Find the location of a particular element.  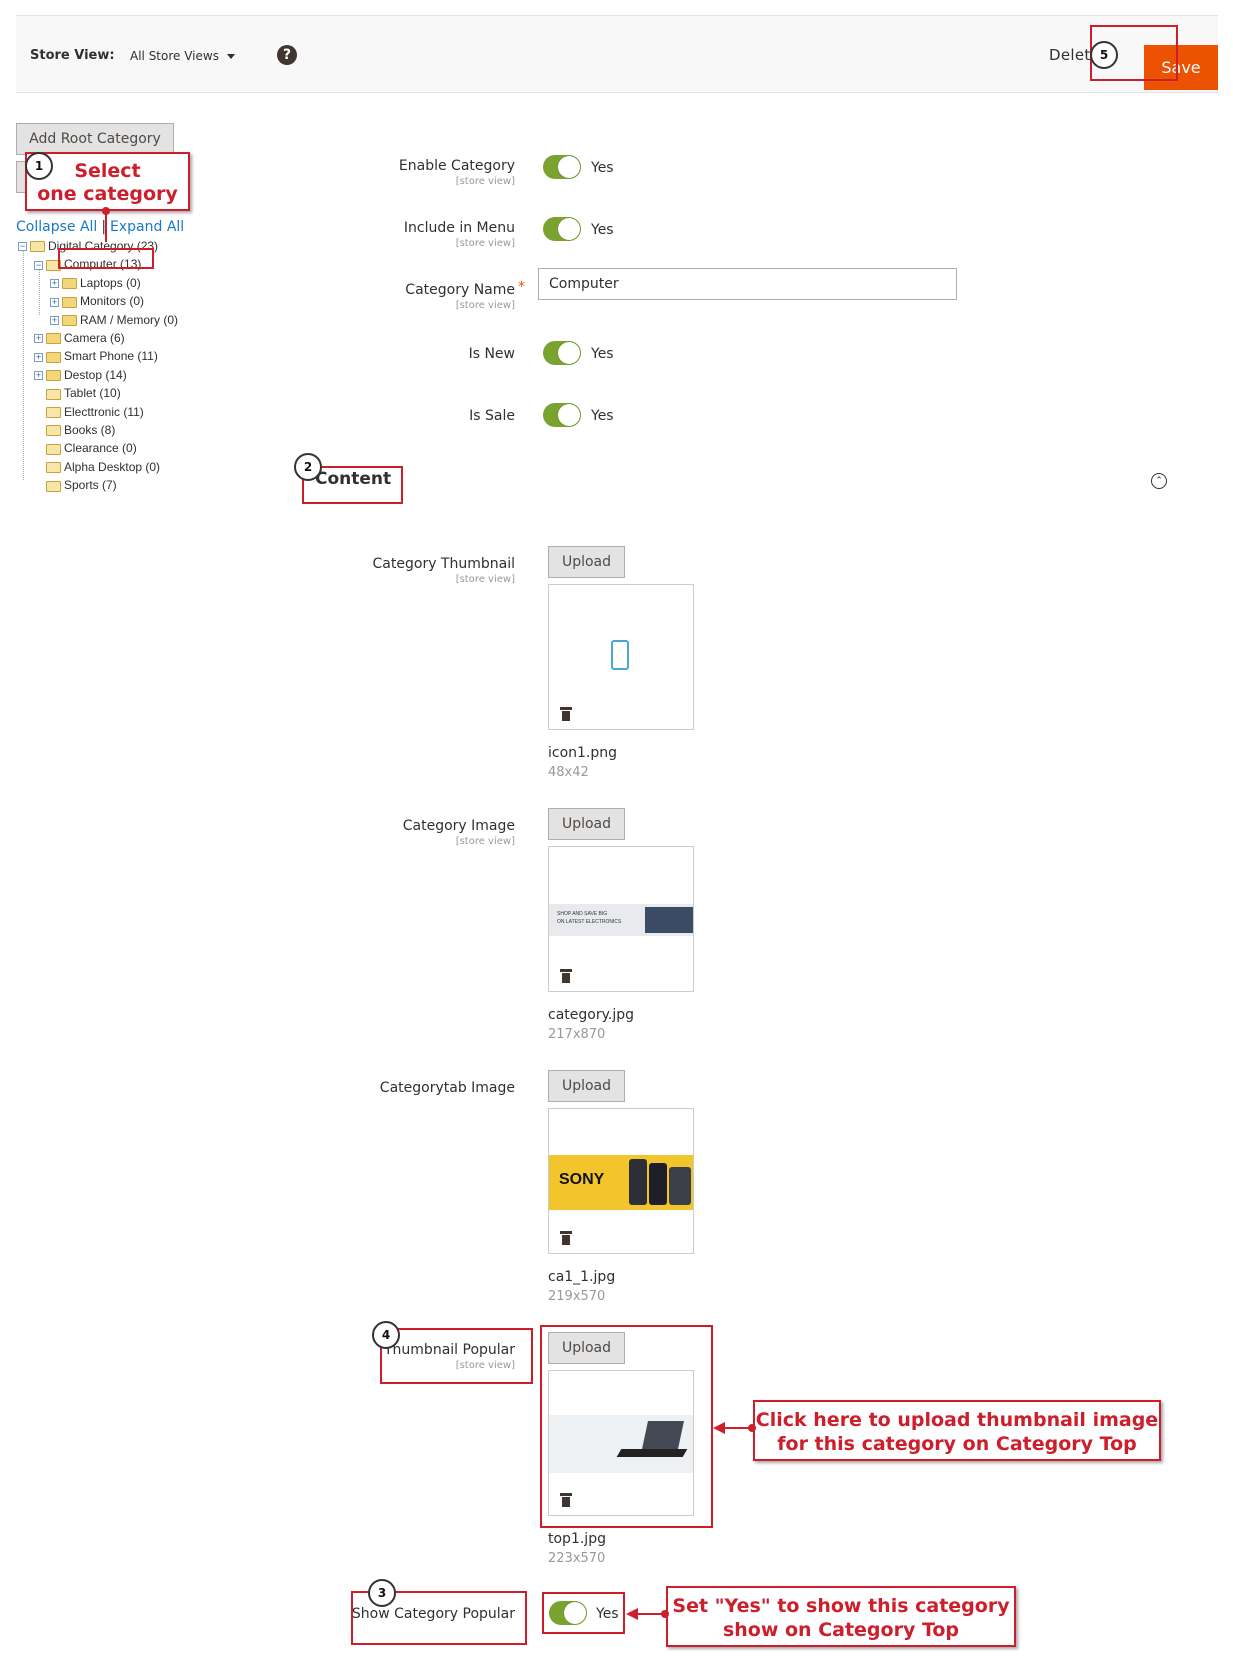

show-category-popular-label: Show Category Popular is located at coordinates (433, 1614).